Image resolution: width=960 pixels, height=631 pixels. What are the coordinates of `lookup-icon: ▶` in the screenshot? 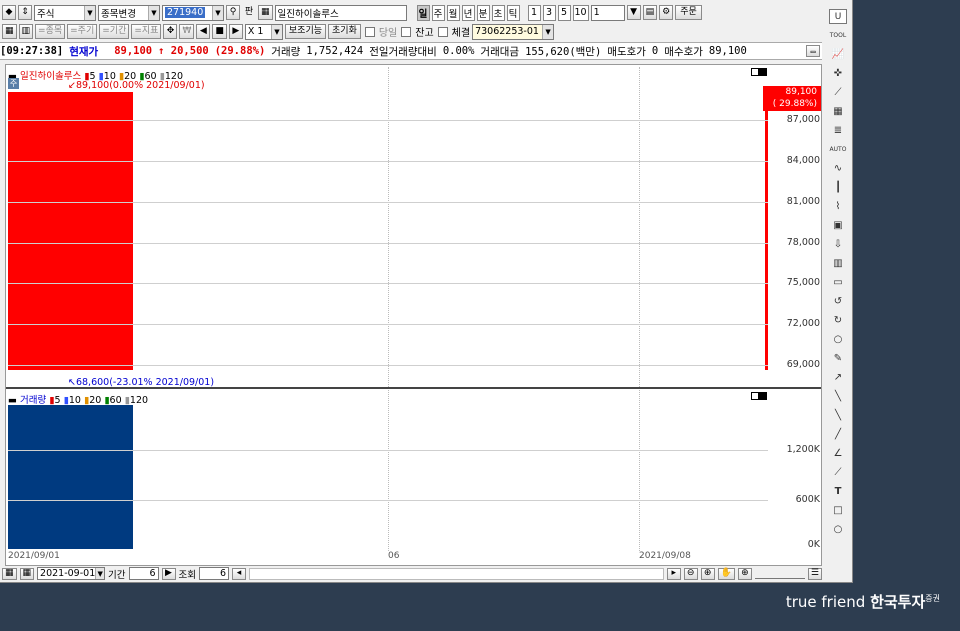 It's located at (168, 573).